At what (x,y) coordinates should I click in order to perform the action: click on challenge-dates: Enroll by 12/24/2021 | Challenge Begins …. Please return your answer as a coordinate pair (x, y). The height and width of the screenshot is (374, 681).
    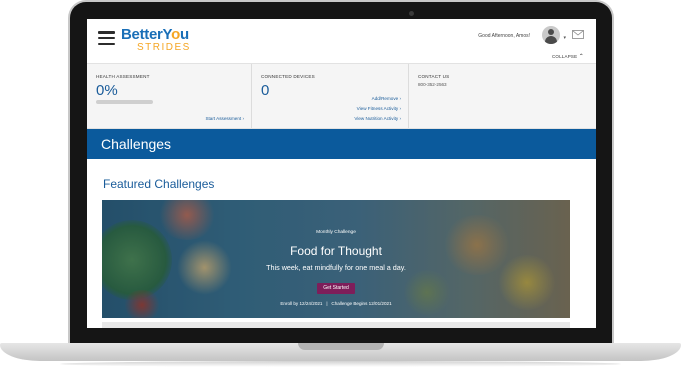
    Looking at the image, I should click on (336, 303).